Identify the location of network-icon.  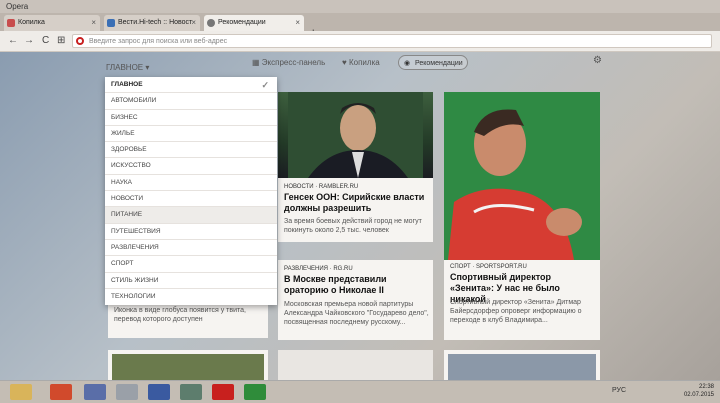
(159, 392).